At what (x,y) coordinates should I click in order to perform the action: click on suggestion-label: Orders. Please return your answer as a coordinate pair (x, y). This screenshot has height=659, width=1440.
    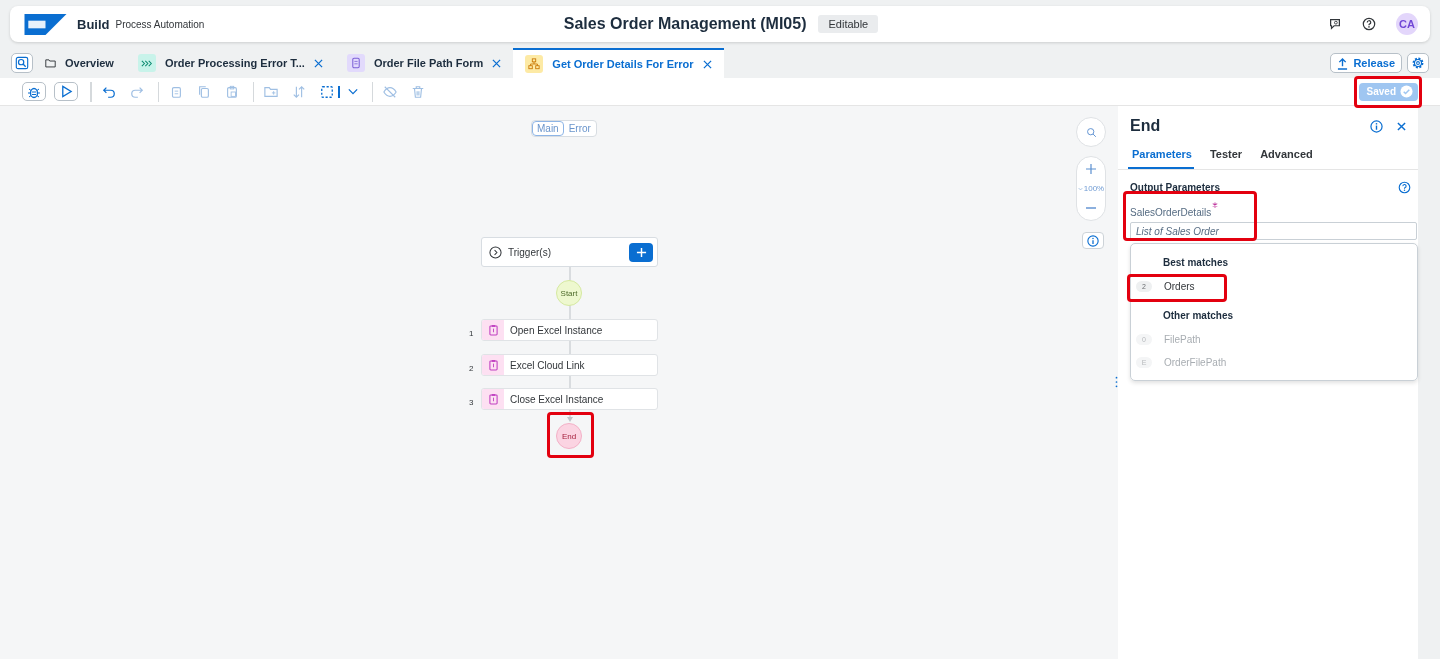
    Looking at the image, I should click on (1179, 286).